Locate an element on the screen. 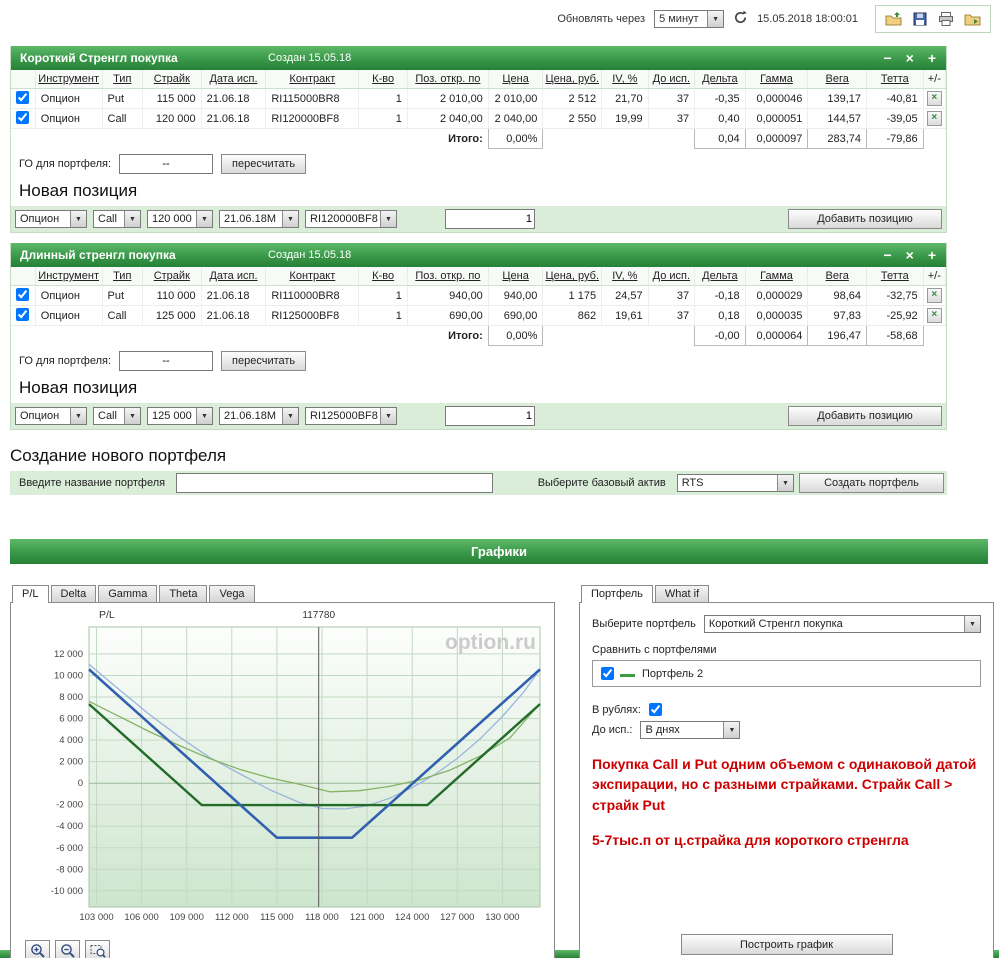  tab-portfolio: Портфель is located at coordinates (617, 594).